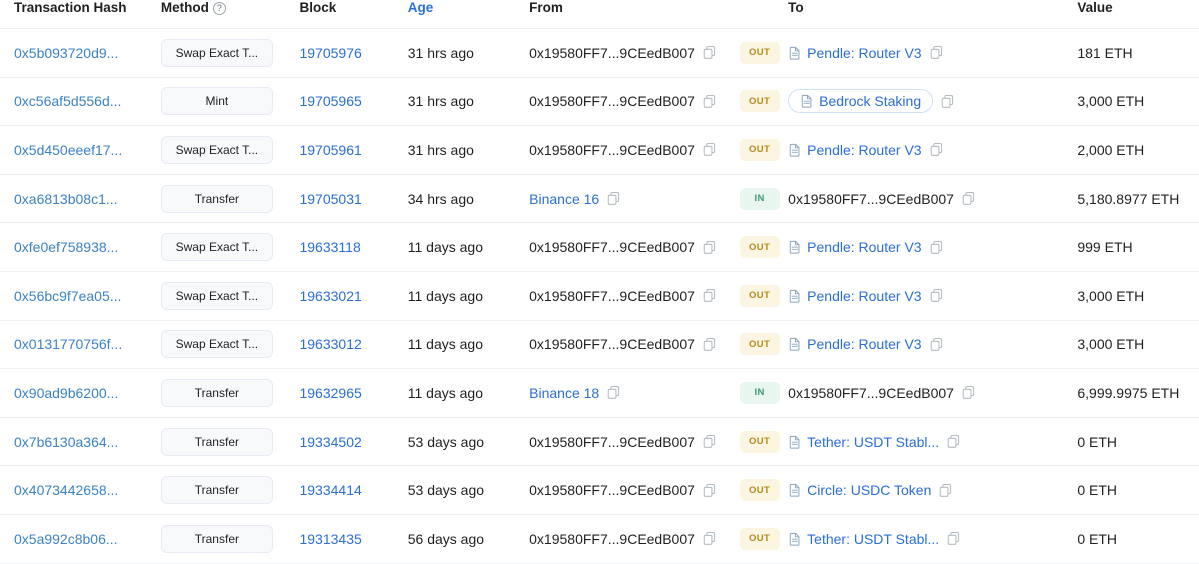  Describe the element at coordinates (330, 296) in the screenshot. I see `block-number-link: 19633021` at that location.